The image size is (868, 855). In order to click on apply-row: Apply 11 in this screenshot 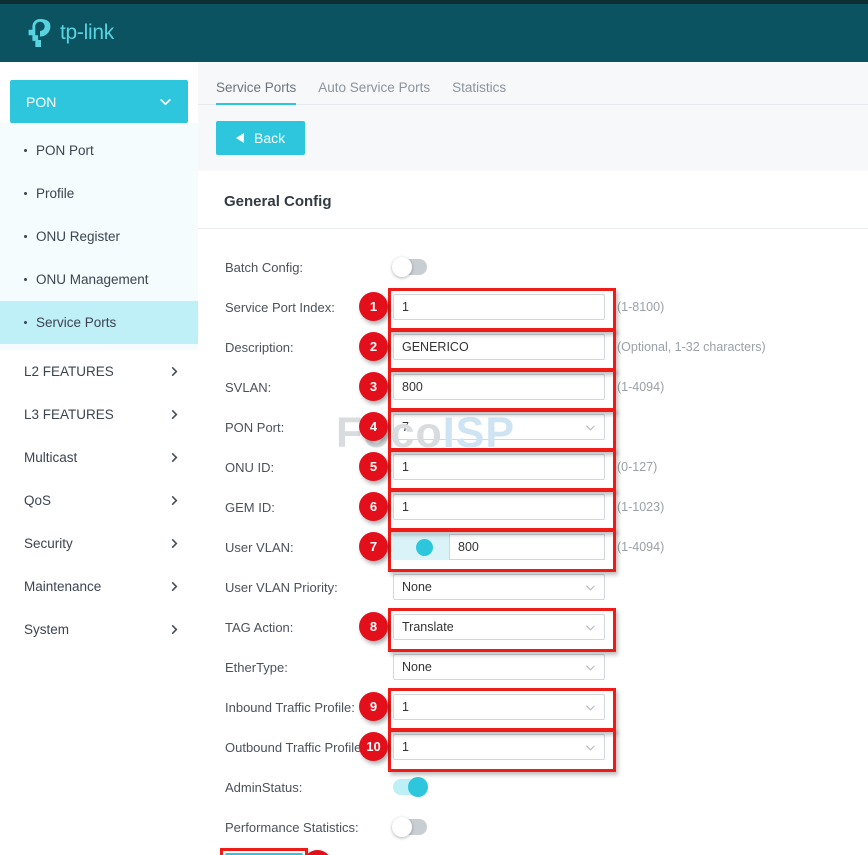, I will do `click(533, 851)`.